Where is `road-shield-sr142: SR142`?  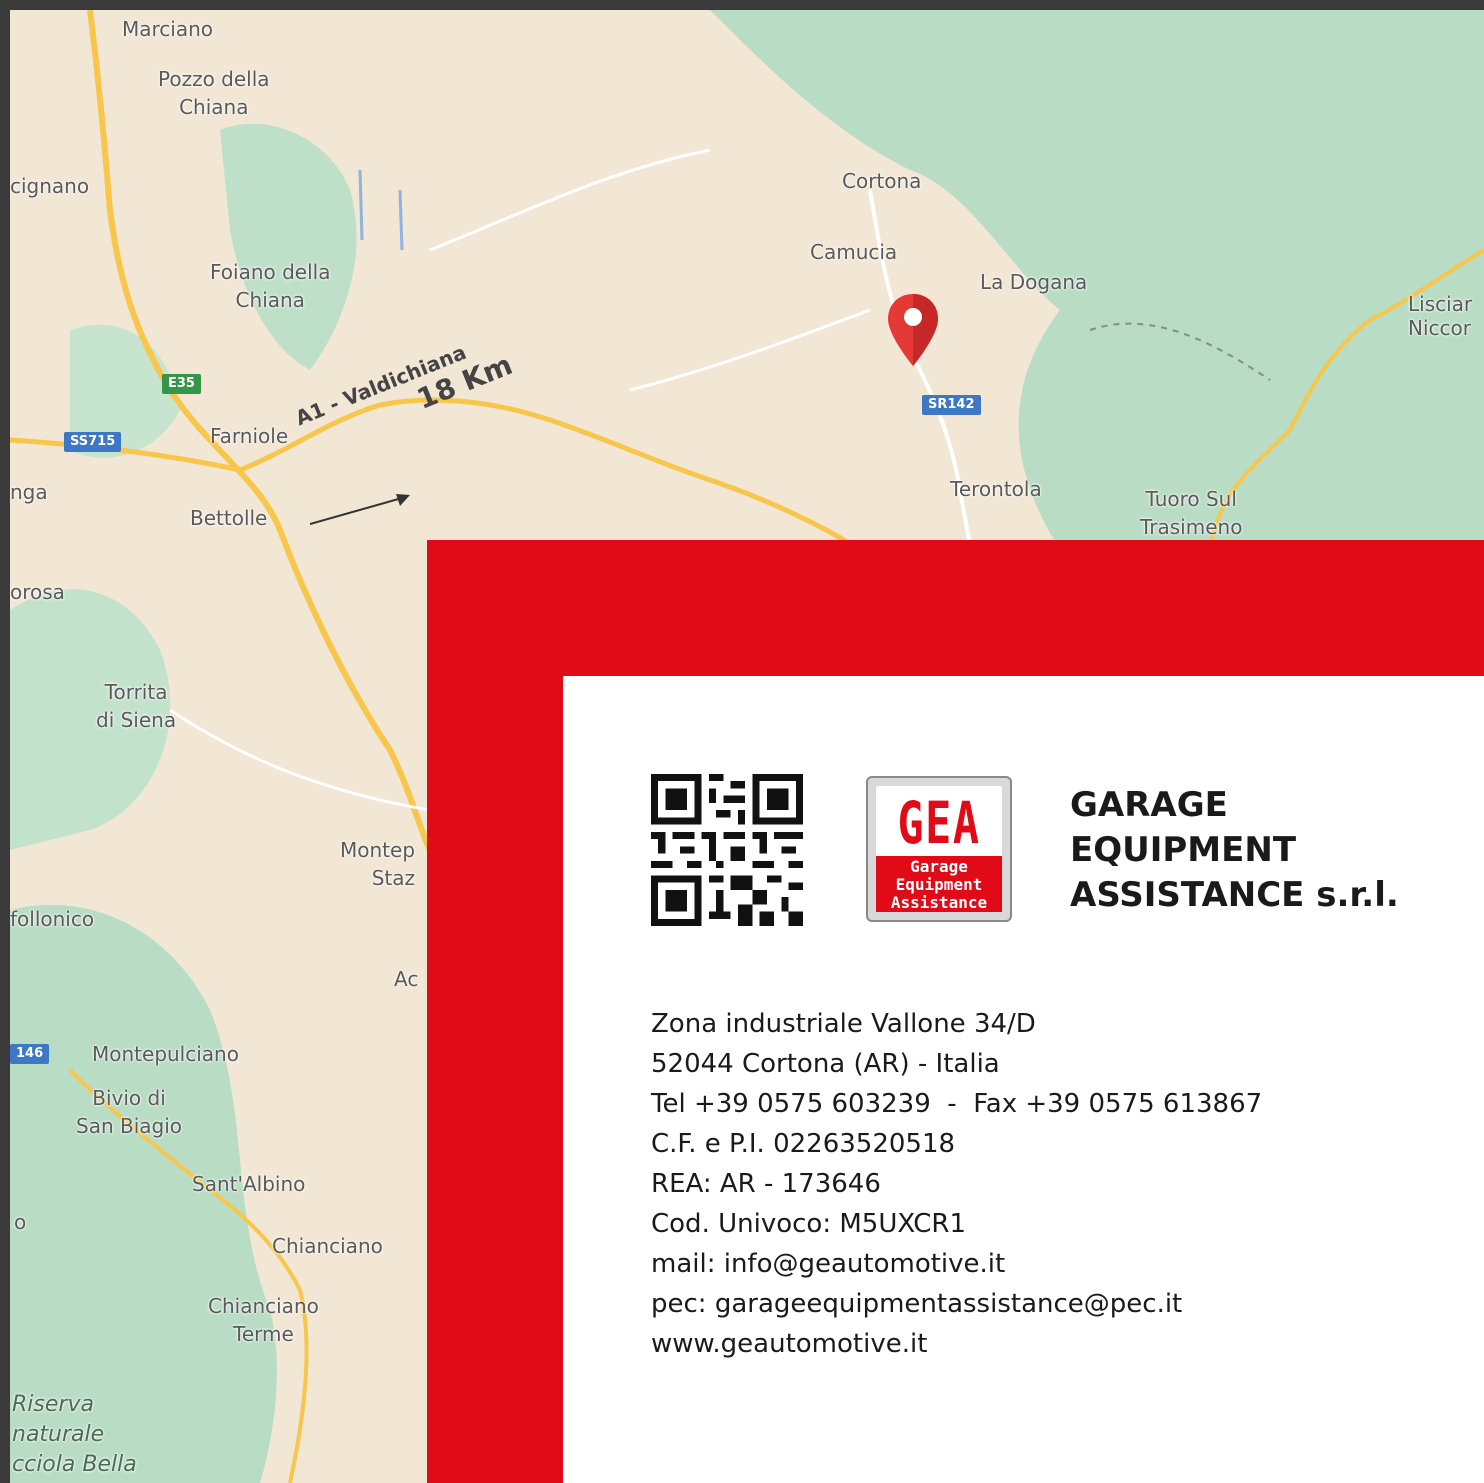
road-shield-sr142: SR142 is located at coordinates (951, 405).